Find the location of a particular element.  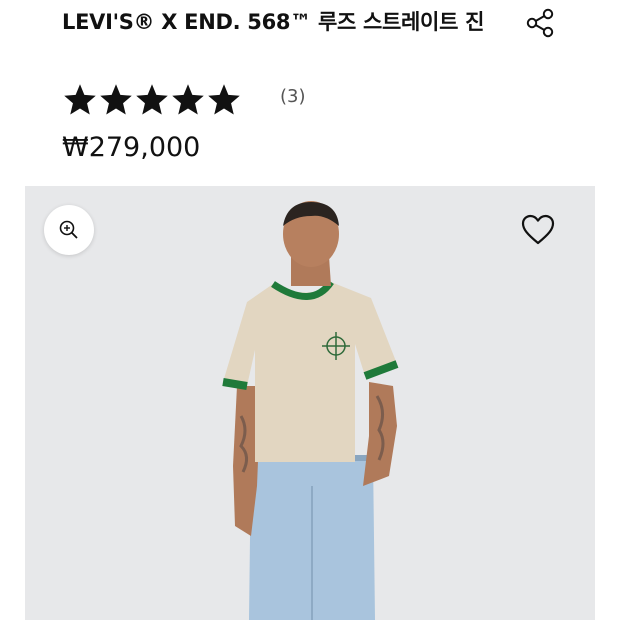

rating-stars is located at coordinates (152, 100).